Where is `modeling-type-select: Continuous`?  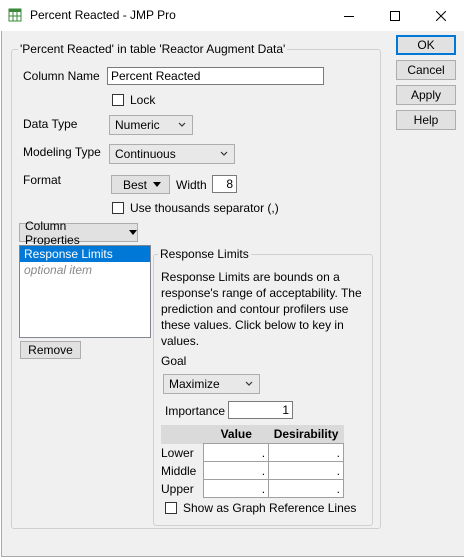
modeling-type-select: Continuous is located at coordinates (172, 154).